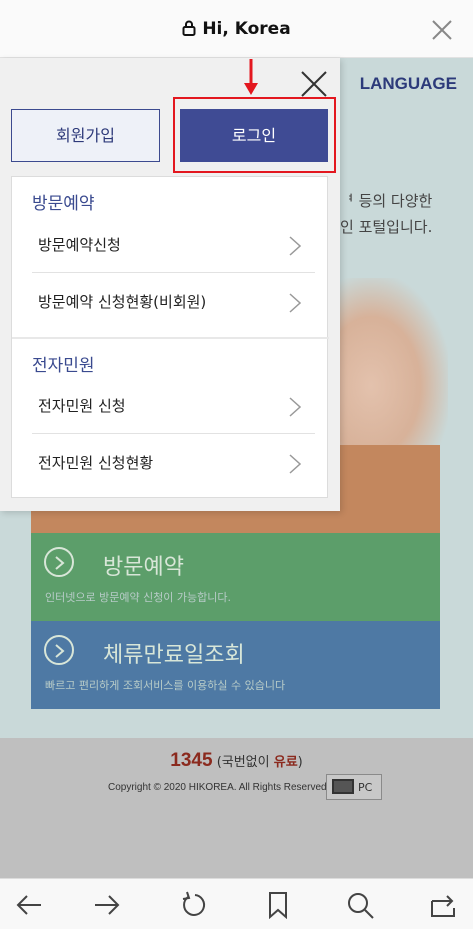 This screenshot has width=473, height=929. I want to click on service-tile-stay-expiry: 체류만료일조회 빠르고 편리하게 조회서비스를 이용하실 수 있습니다, so click(235, 665).